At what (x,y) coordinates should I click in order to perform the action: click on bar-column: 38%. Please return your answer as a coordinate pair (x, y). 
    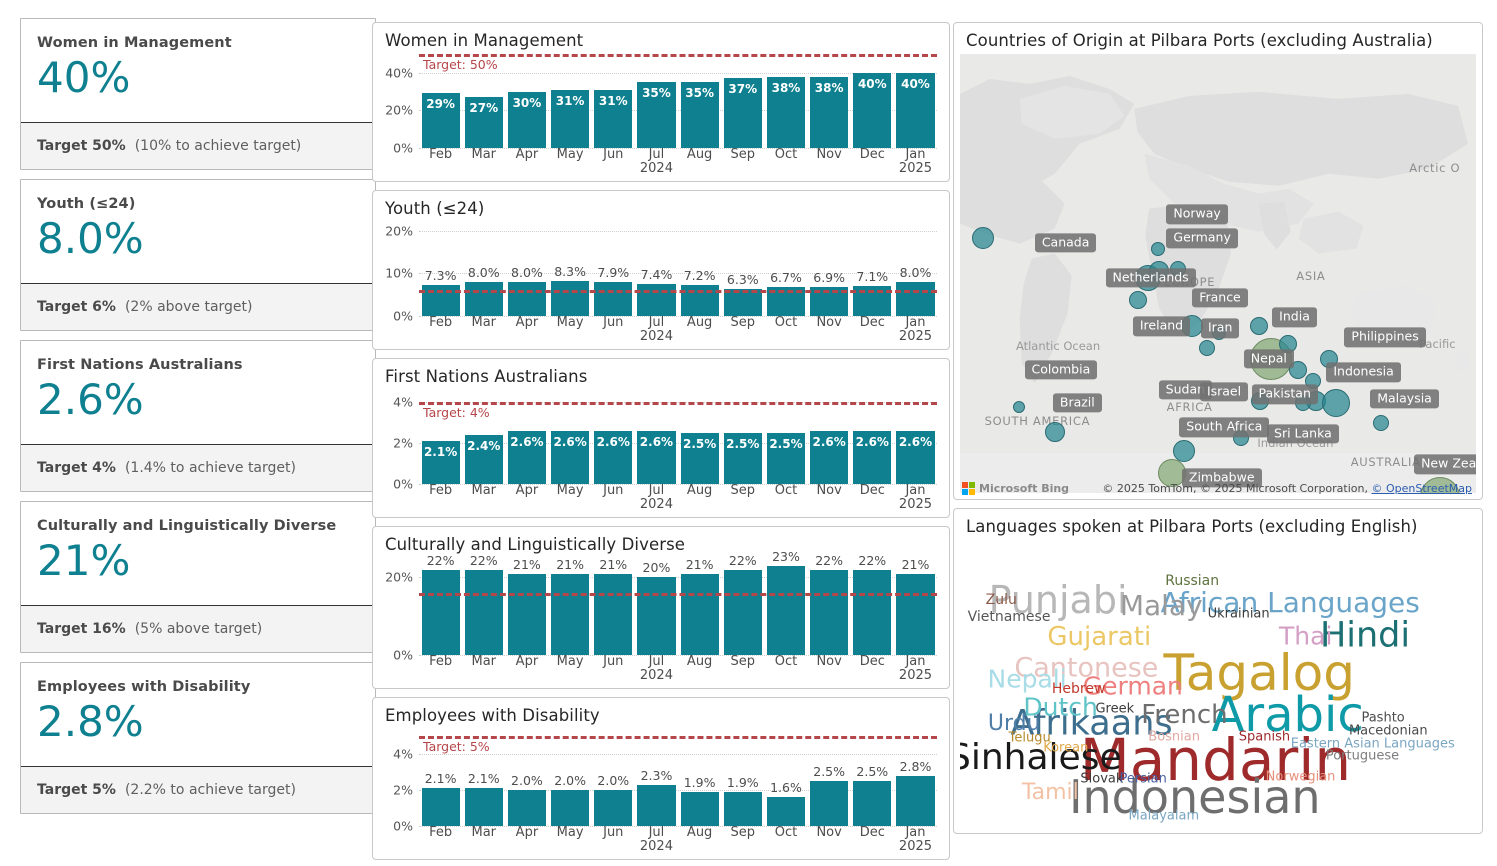
    Looking at the image, I should click on (786, 101).